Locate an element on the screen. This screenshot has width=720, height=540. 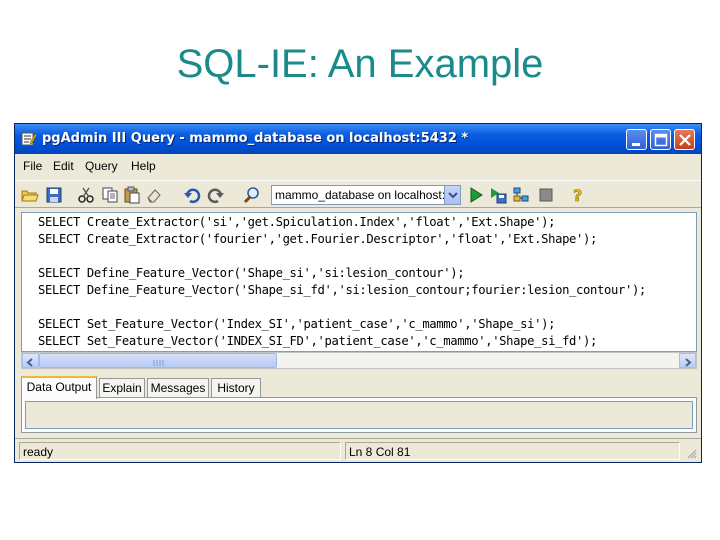
status-state: ready is located at coordinates (180, 451).